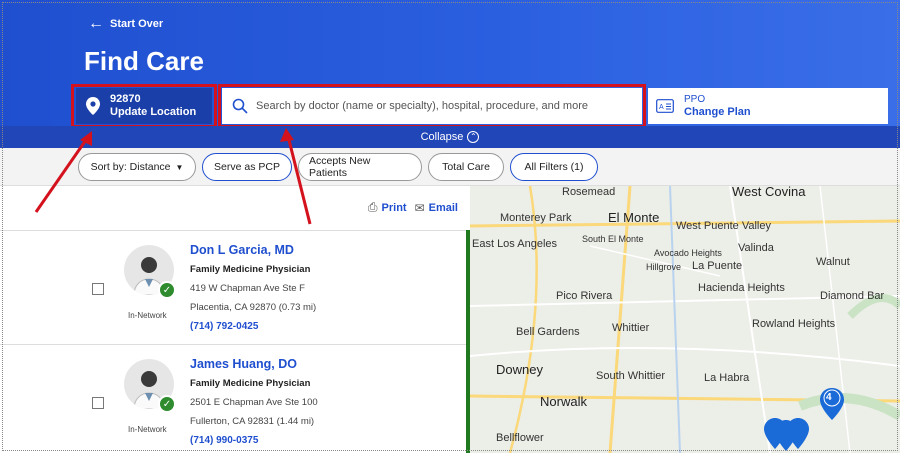 The image size is (900, 453). Describe the element at coordinates (252, 421) in the screenshot. I see `provider-address-line2: Fullerton, CA 92831 (1.44 mi)` at that location.